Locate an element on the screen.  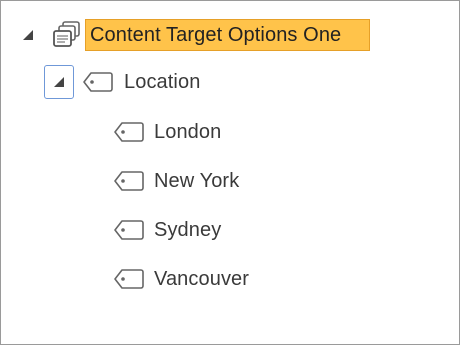
tree-node-location: Location is located at coordinates (122, 82).